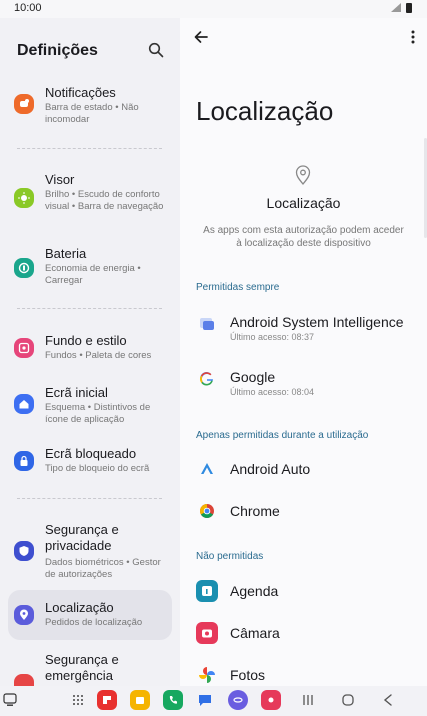 The width and height of the screenshot is (427, 716). Describe the element at coordinates (207, 469) in the screenshot. I see `android-auto-icon` at that location.